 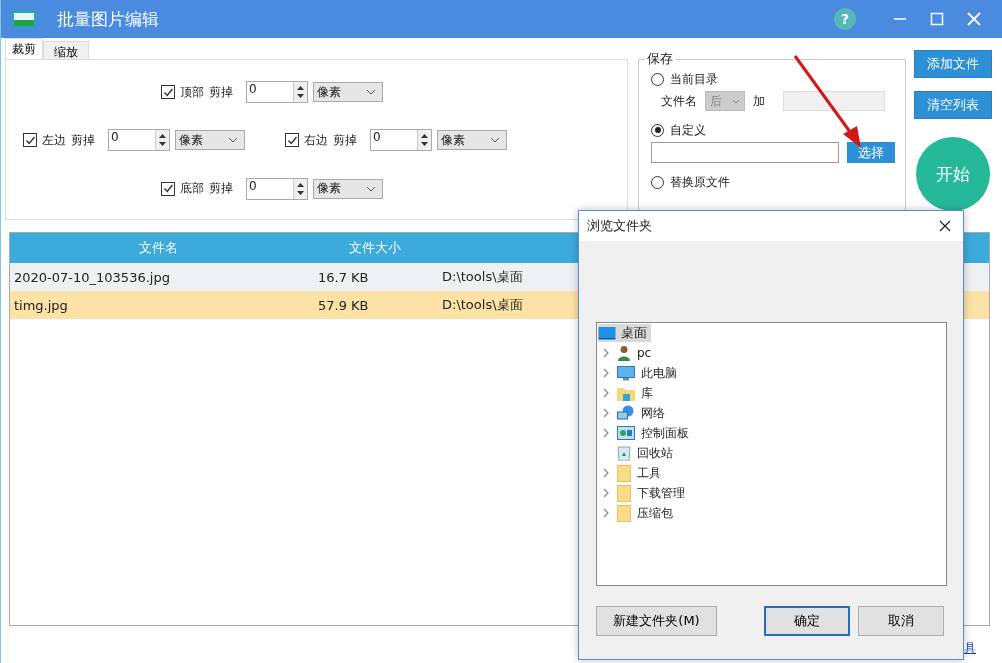 I want to click on file-size-cell-text: 57.9 KB, so click(x=343, y=305).